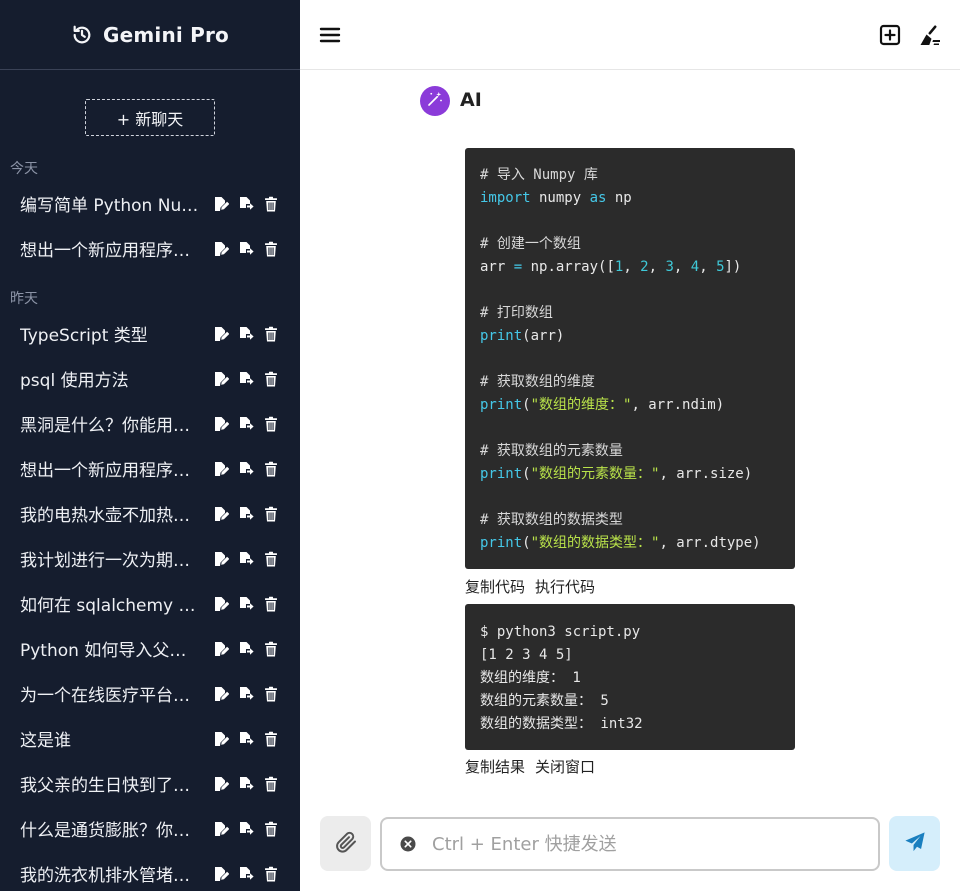  What do you see at coordinates (930, 35) in the screenshot?
I see `broom-icon` at bounding box center [930, 35].